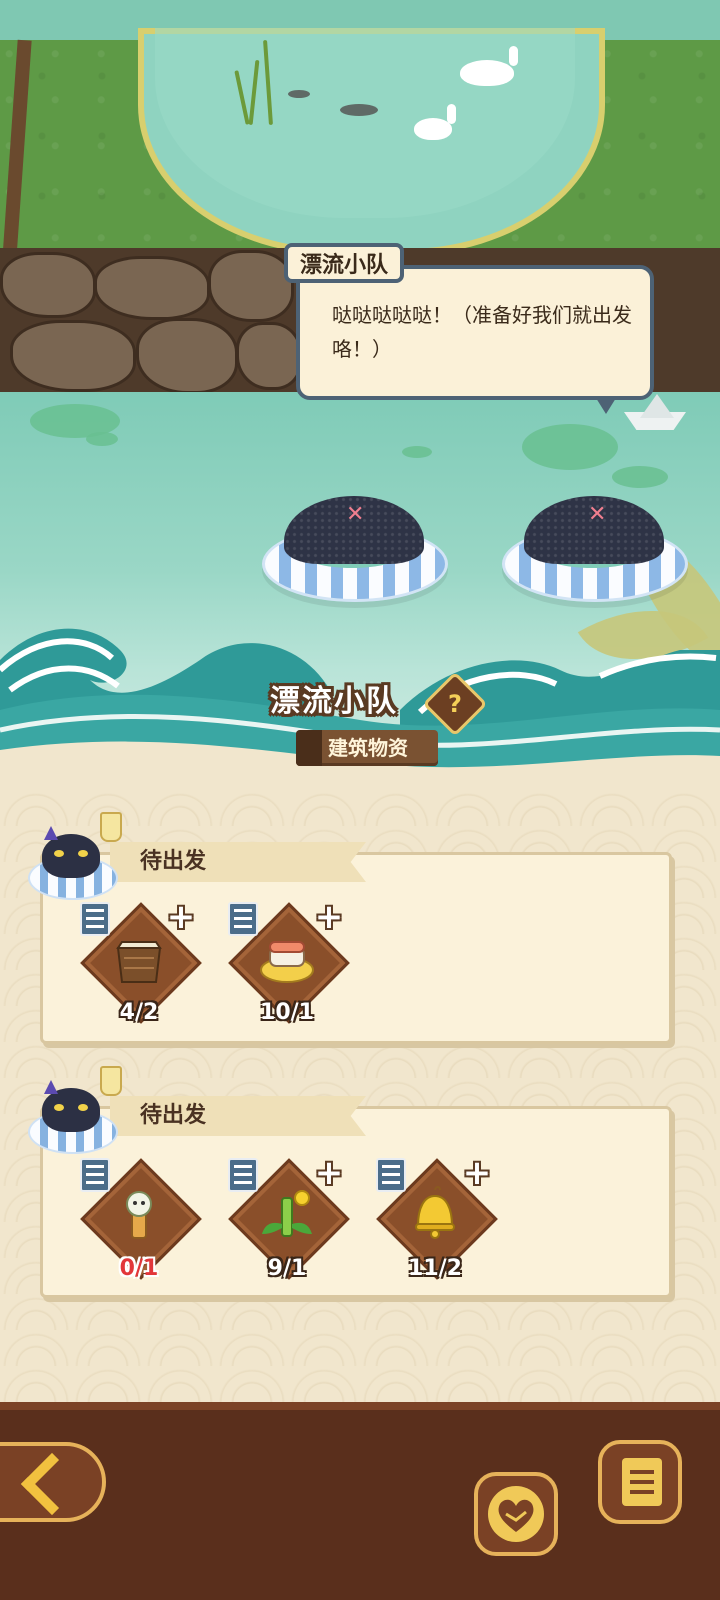 Image resolution: width=720 pixels, height=1600 pixels. What do you see at coordinates (482, 332) in the screenshot?
I see `speech-text: 哒哒哒哒哒！（准备好我们就出发咯！）` at bounding box center [482, 332].